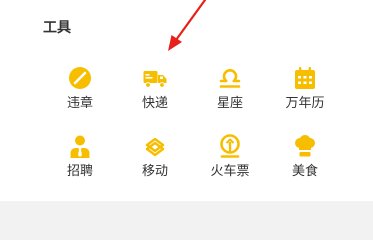  Describe the element at coordinates (305, 146) in the screenshot. I see `chef-hat-icon` at that location.